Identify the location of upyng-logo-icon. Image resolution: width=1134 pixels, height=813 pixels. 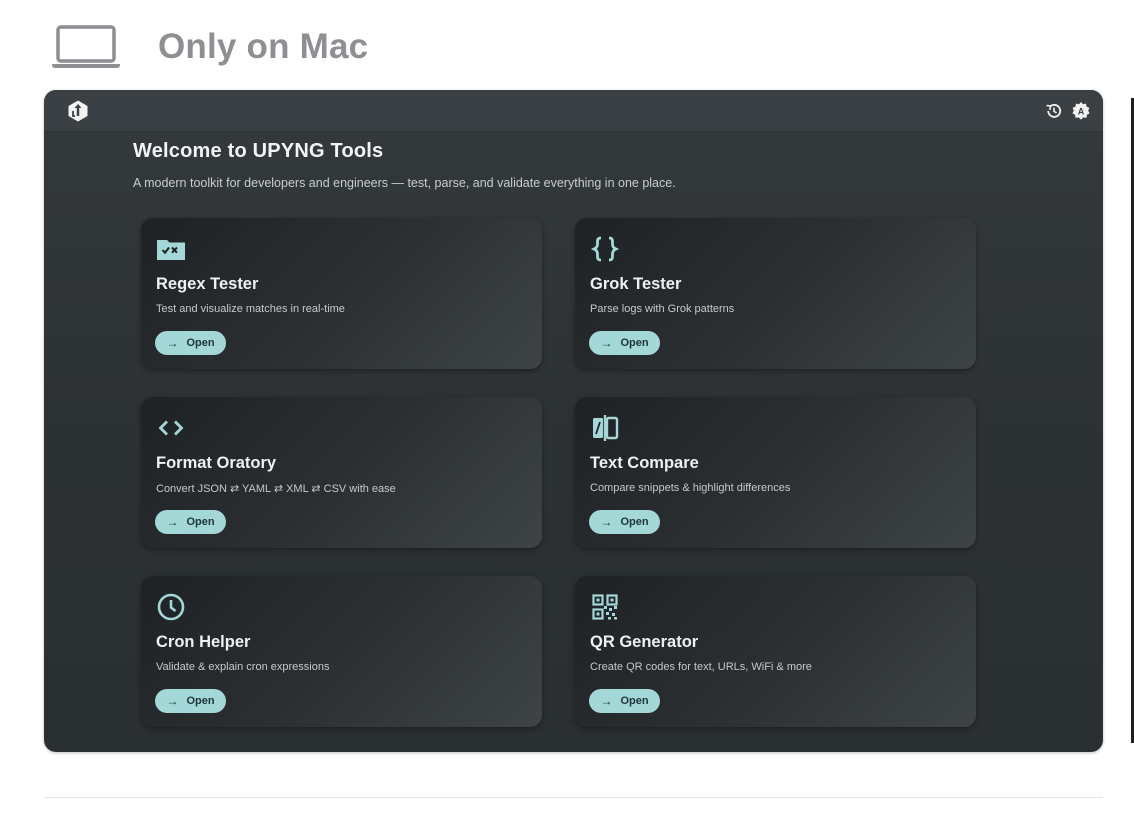
(78, 111).